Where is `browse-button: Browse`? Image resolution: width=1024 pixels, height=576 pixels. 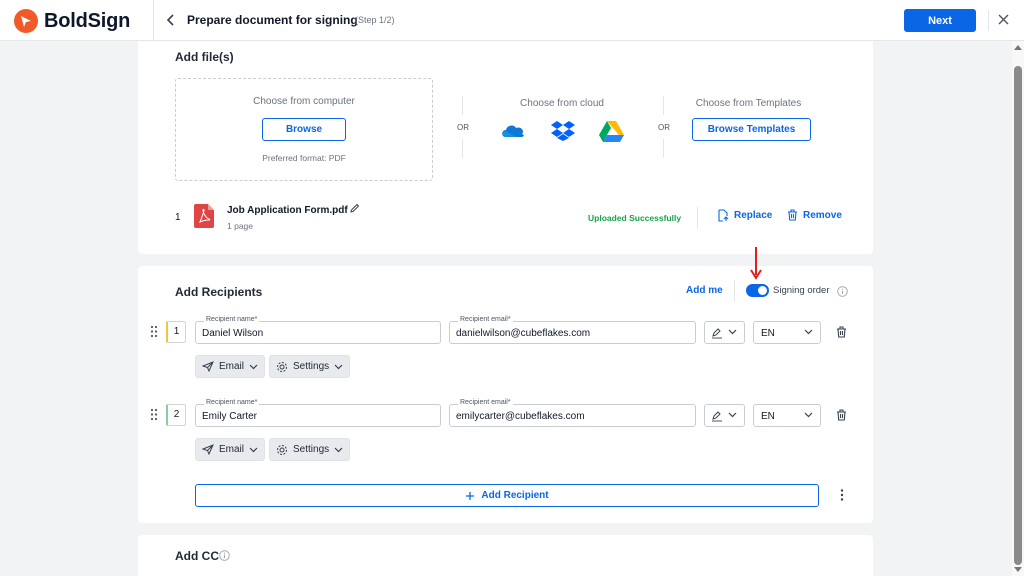
browse-button: Browse is located at coordinates (304, 129).